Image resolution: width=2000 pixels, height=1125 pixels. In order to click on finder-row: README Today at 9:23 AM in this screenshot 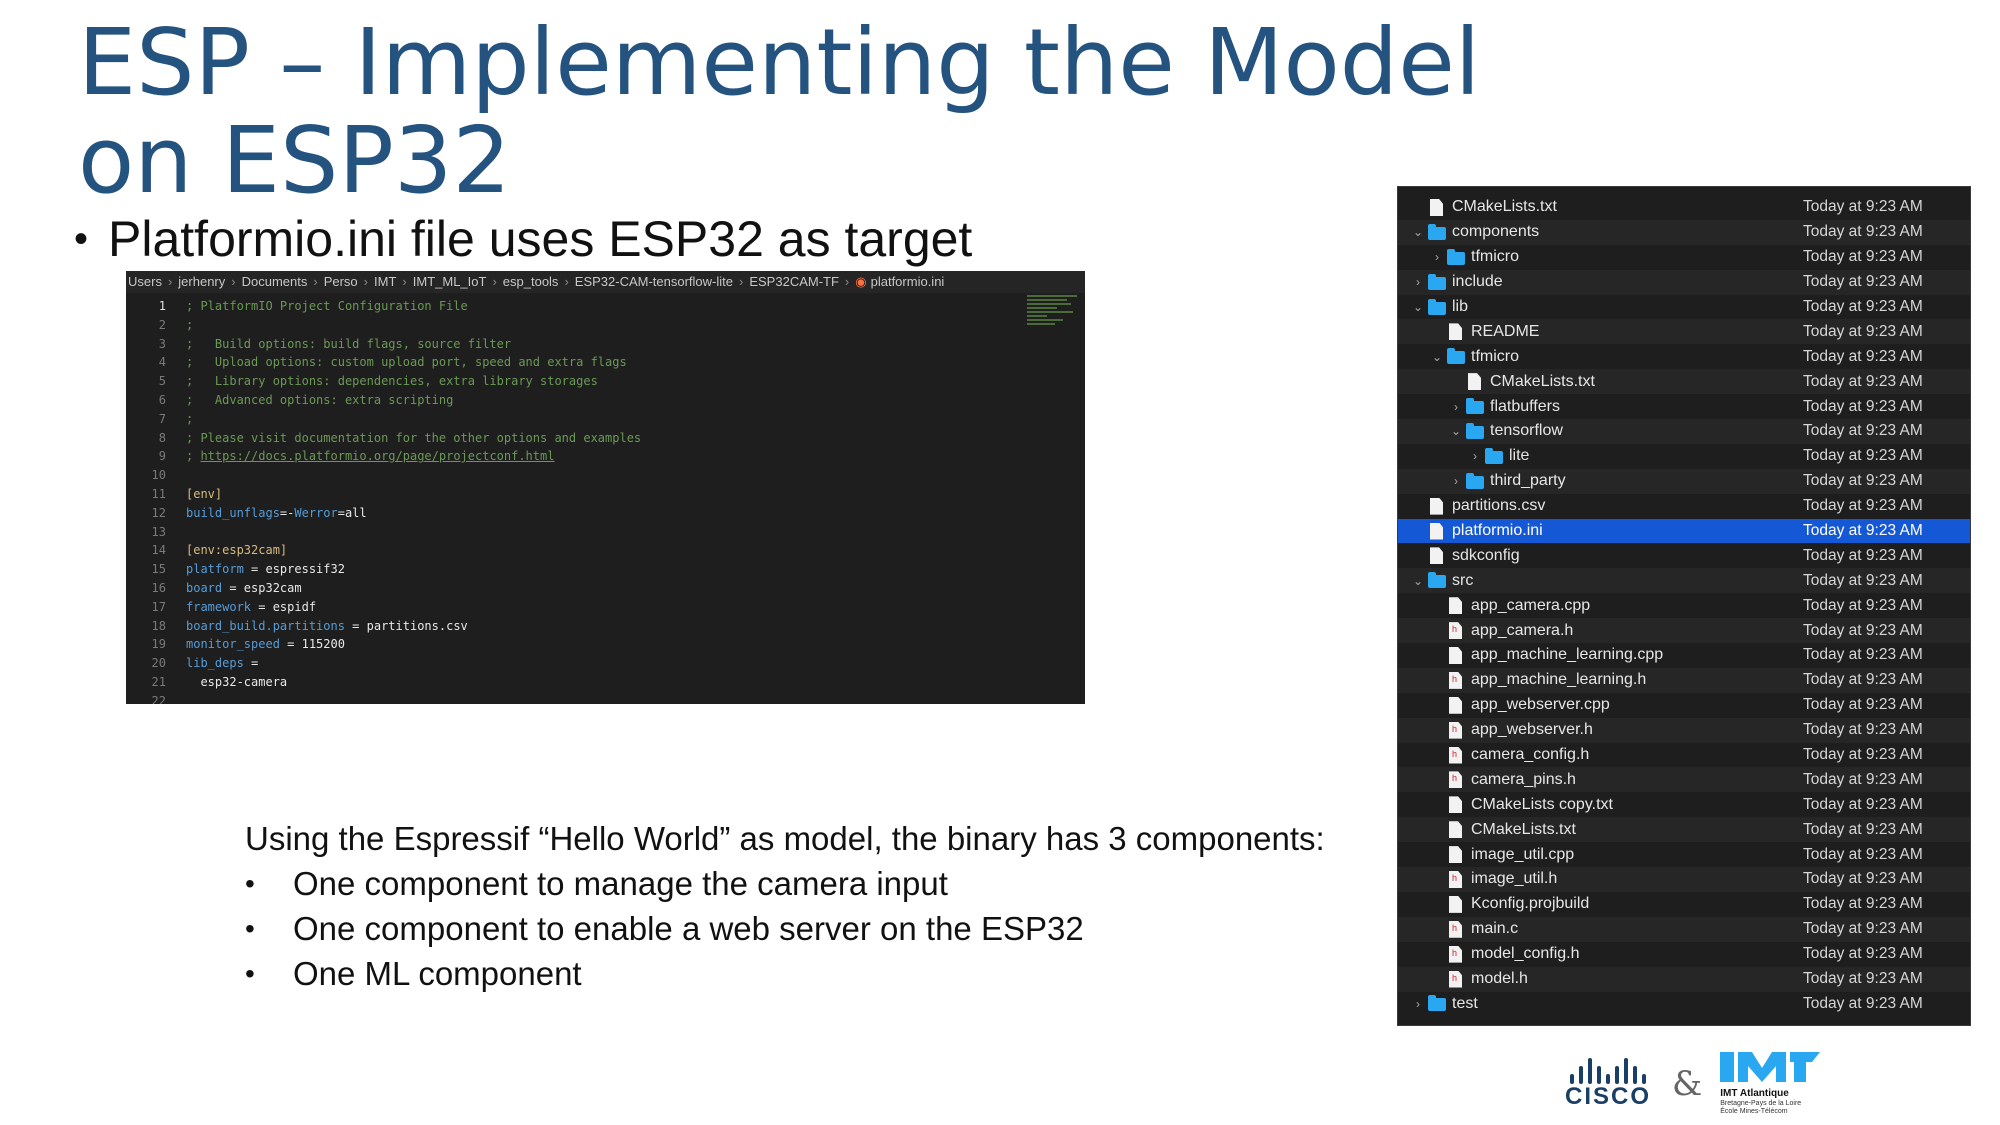, I will do `click(1684, 332)`.